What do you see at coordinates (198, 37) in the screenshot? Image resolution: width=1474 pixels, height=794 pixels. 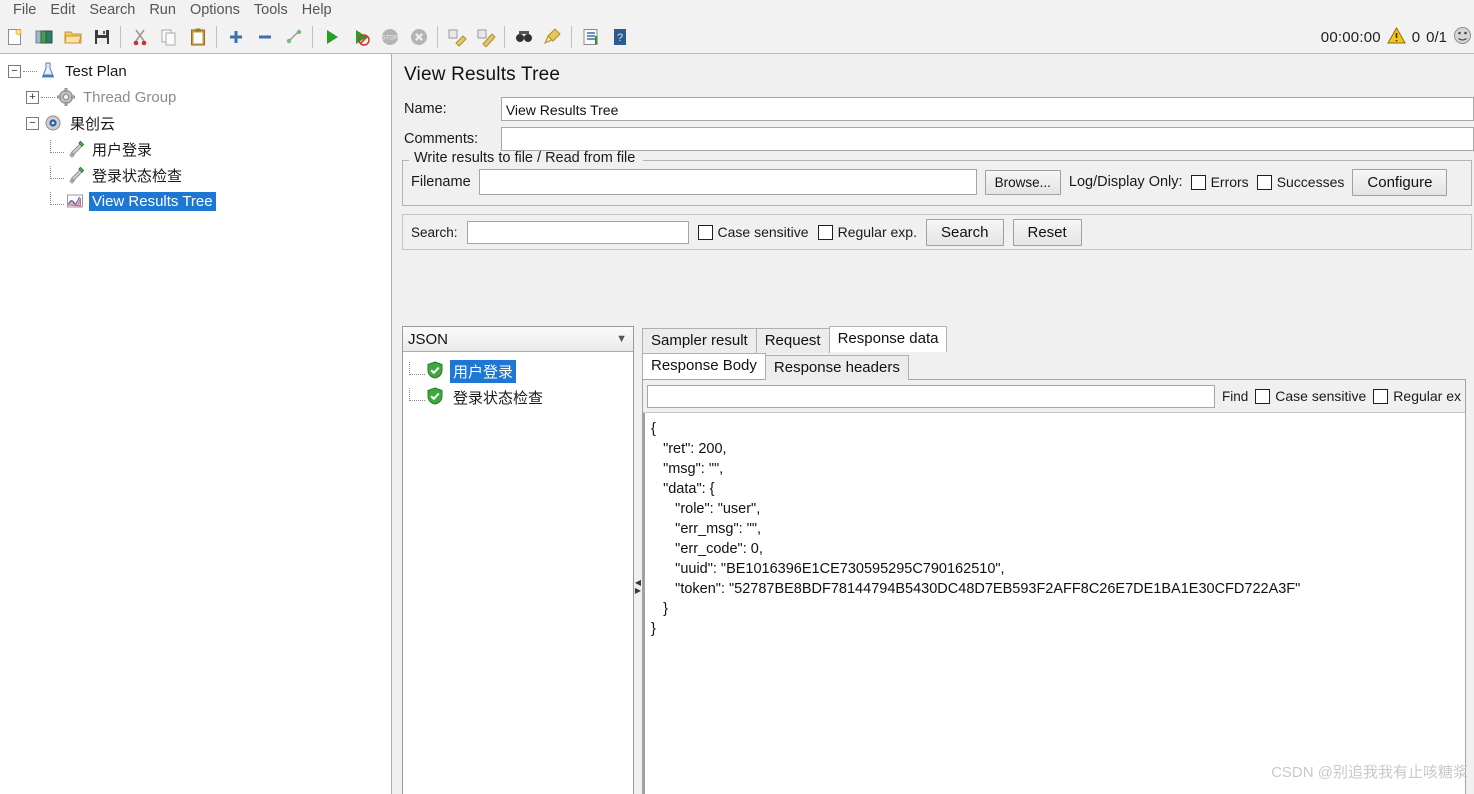 I see `paste-icon` at bounding box center [198, 37].